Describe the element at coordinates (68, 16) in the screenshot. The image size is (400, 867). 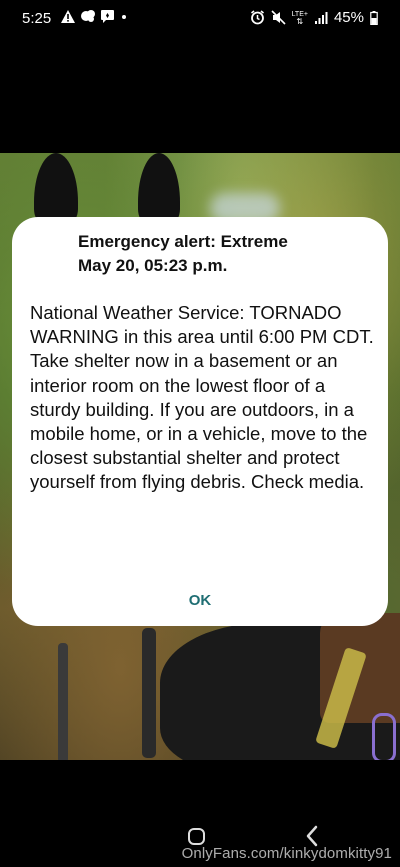
I see `warning-icon` at that location.